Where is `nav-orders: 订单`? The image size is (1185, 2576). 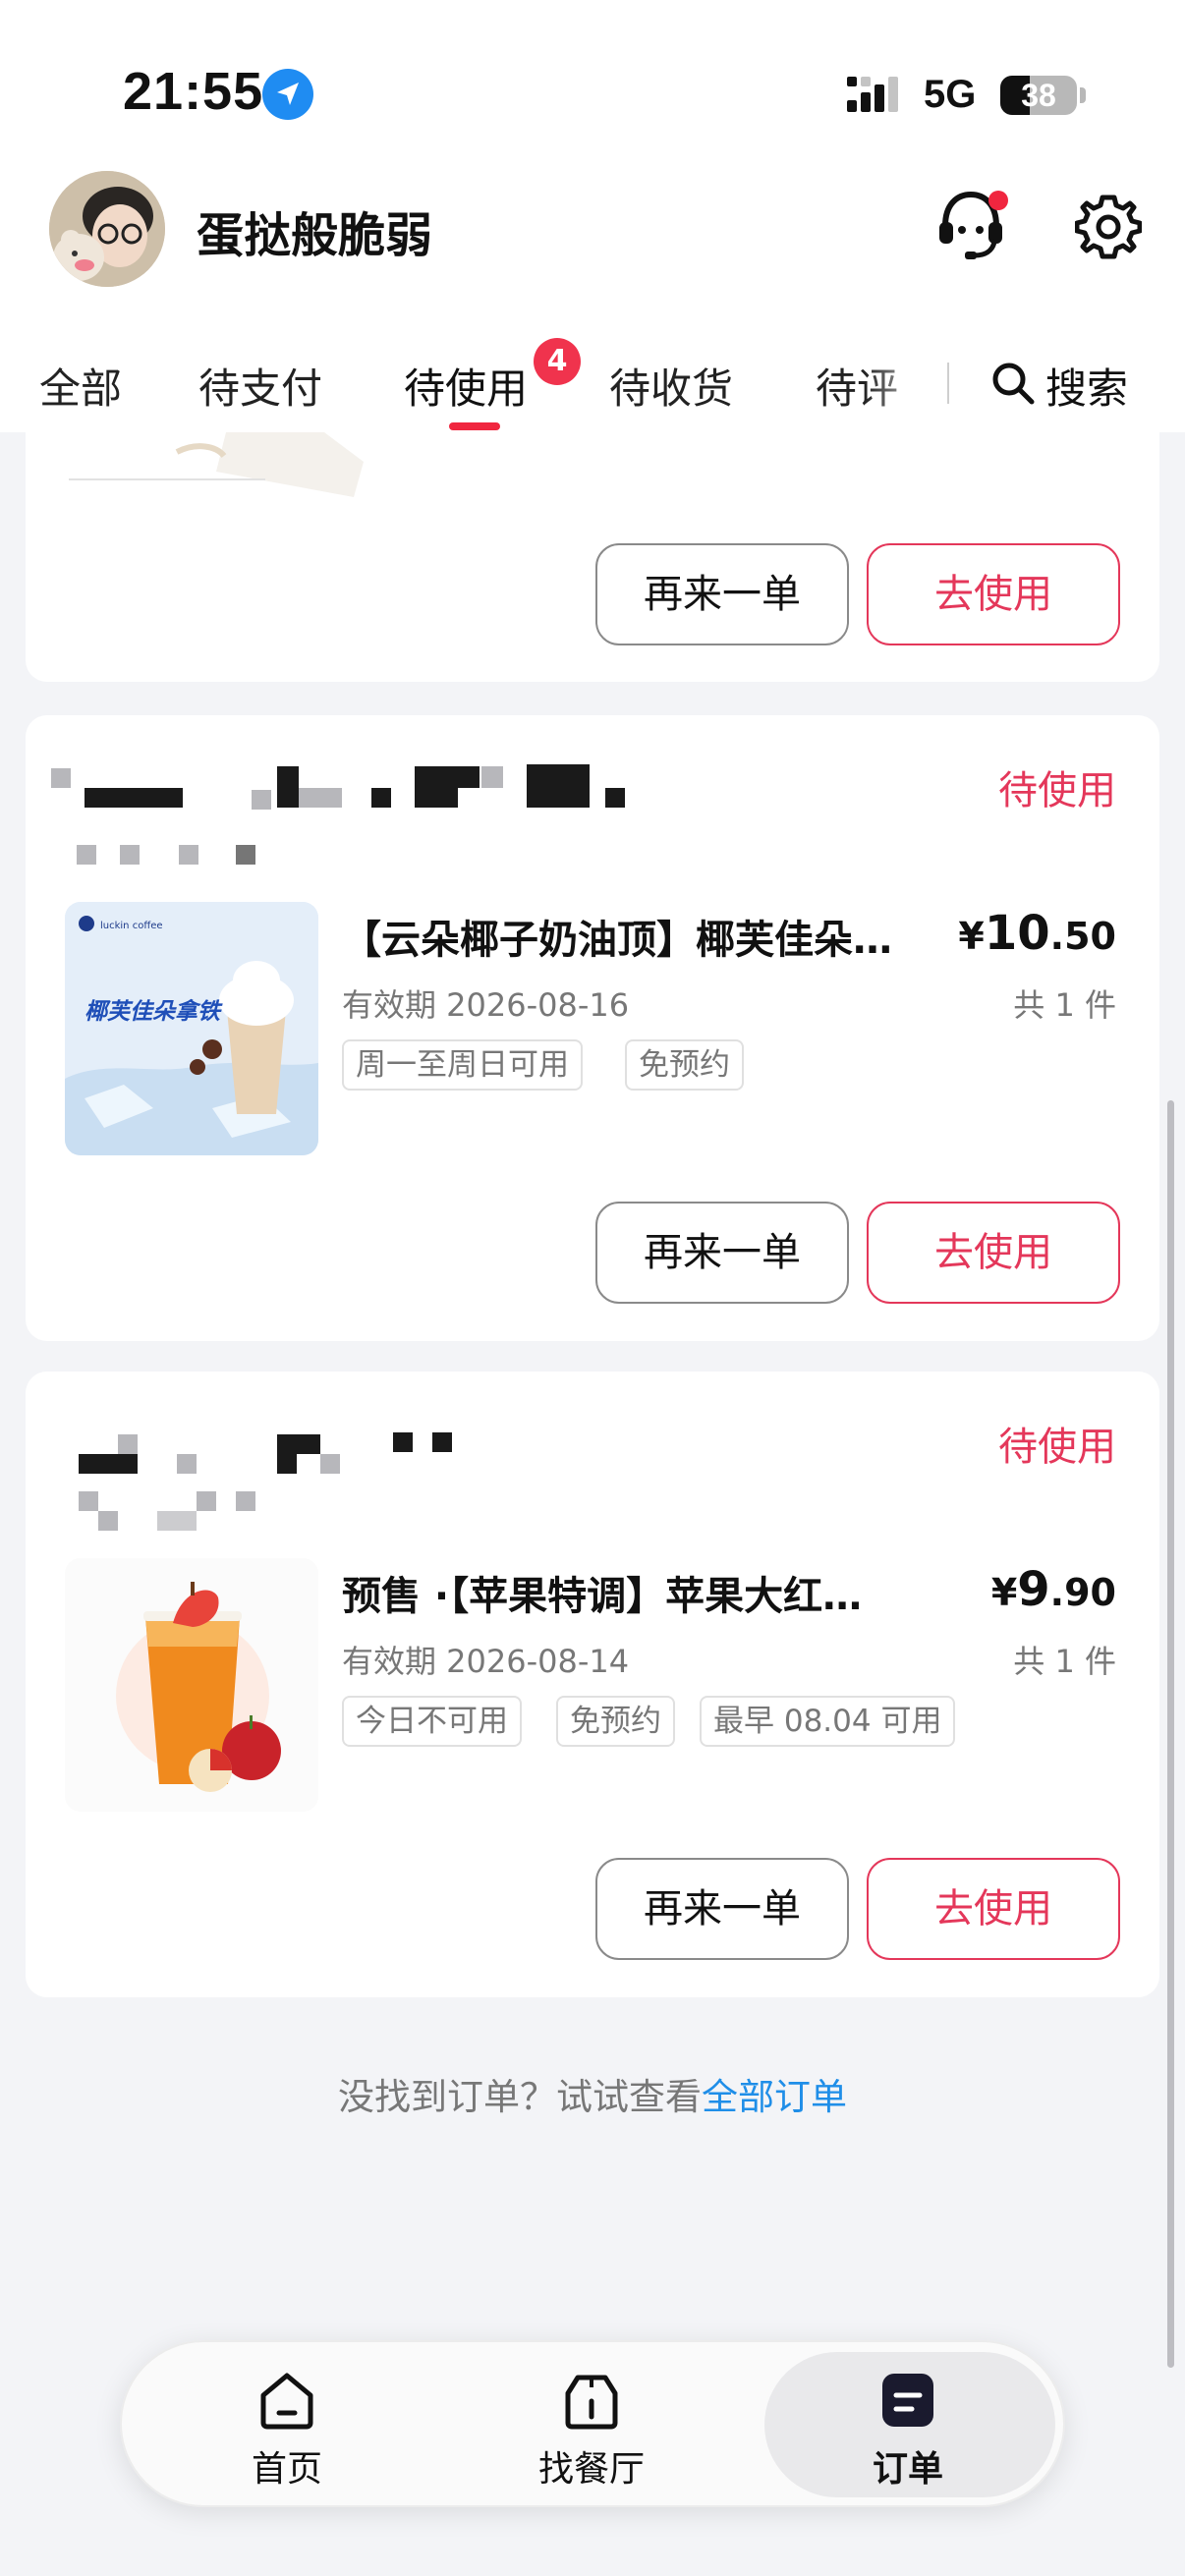
nav-orders: 订单 is located at coordinates (908, 2426).